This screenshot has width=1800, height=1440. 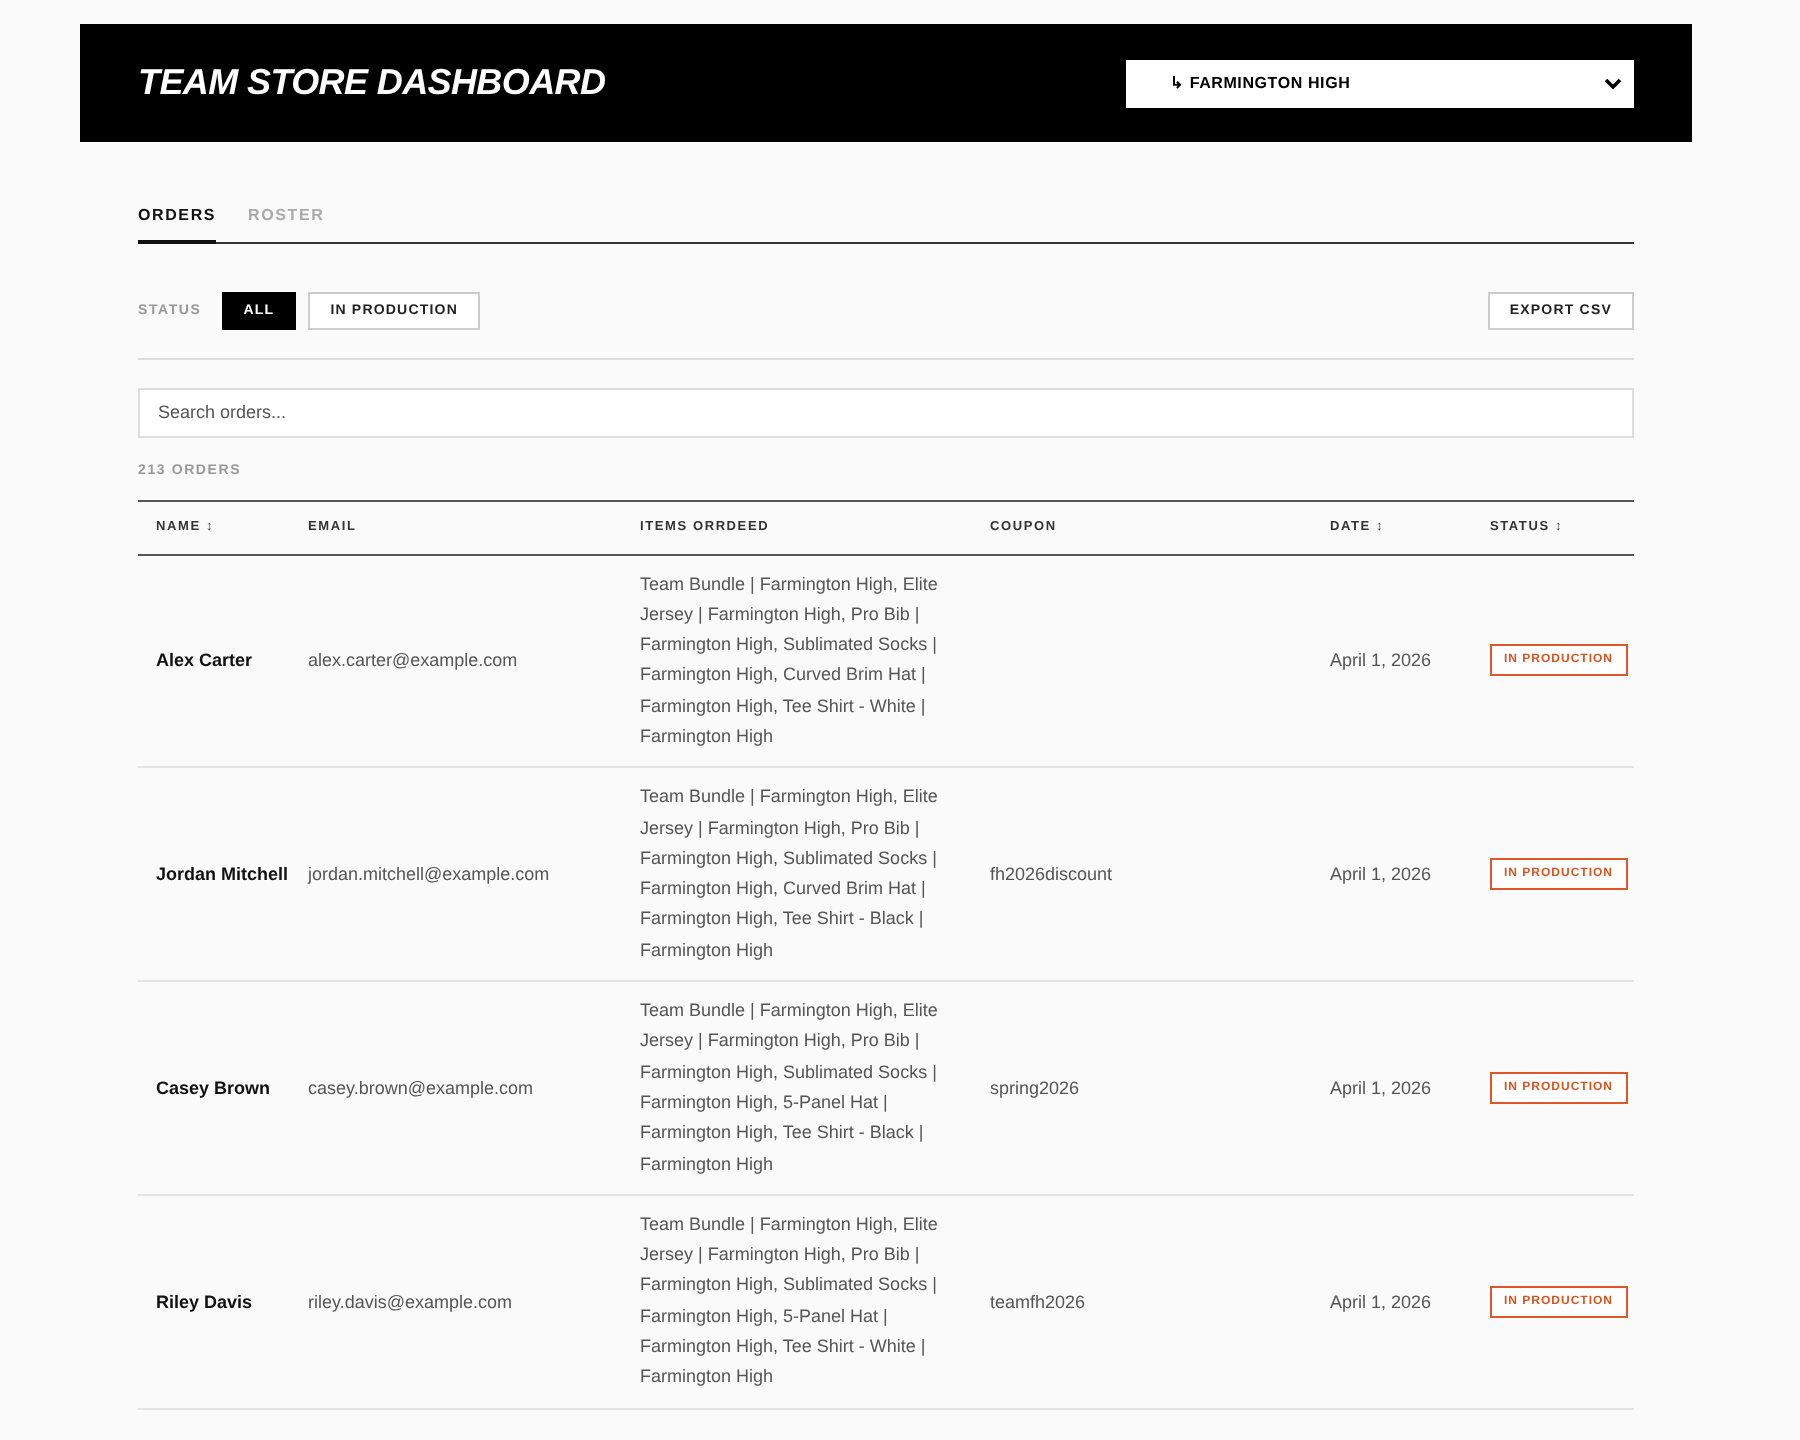 What do you see at coordinates (790, 660) in the screenshot?
I see `items-text: Team Bundle | Farmington High, Elite Jersey | Farmington High, Pro Bib | Farmington High, Sublimated Socks | Farmington High, Curved Brim Hat | Farmington High, Tee Shirt - White | Farmington High` at bounding box center [790, 660].